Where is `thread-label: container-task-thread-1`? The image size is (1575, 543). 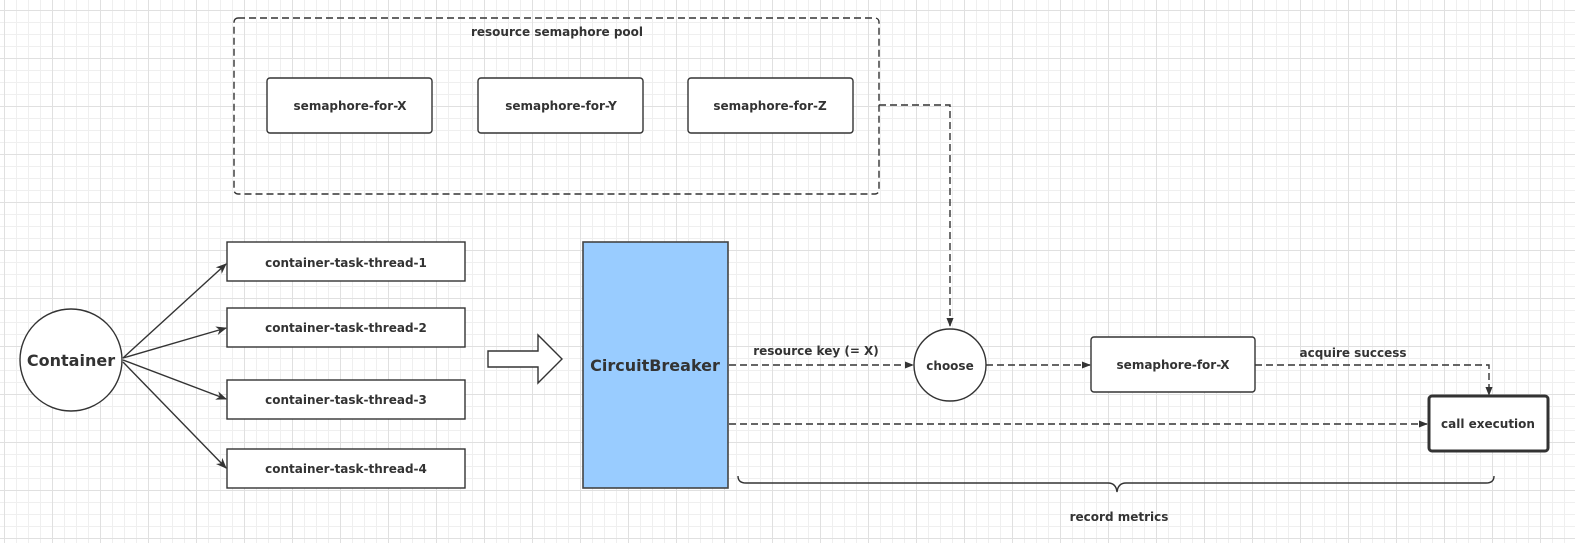 thread-label: container-task-thread-1 is located at coordinates (346, 263).